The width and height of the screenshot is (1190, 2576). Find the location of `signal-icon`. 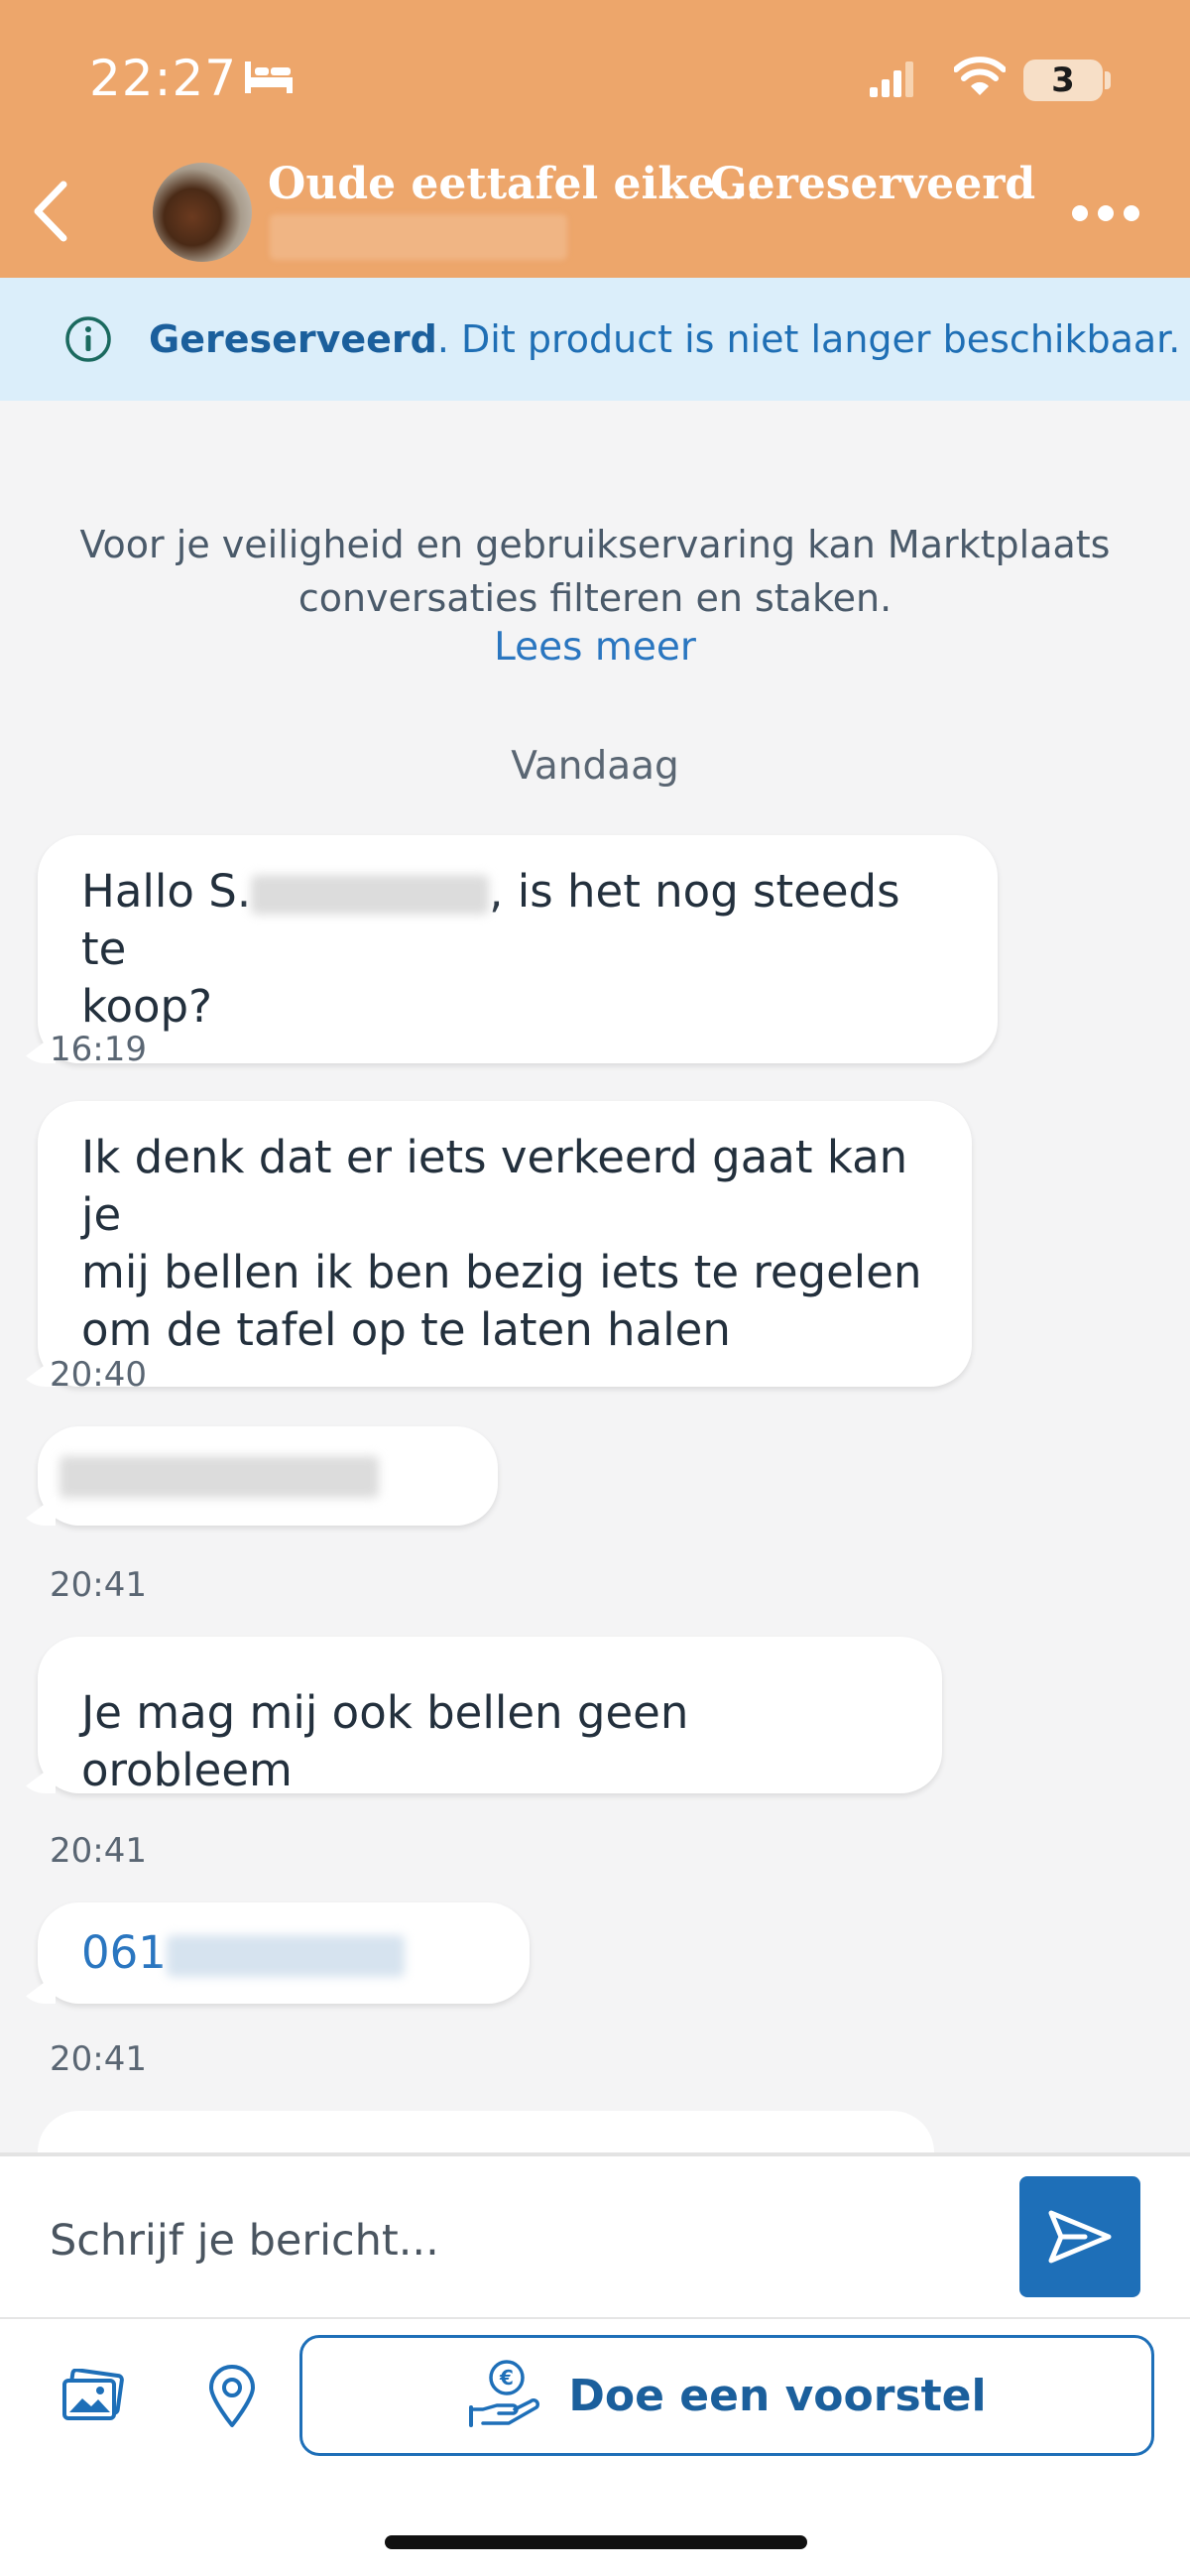

signal-icon is located at coordinates (891, 79).